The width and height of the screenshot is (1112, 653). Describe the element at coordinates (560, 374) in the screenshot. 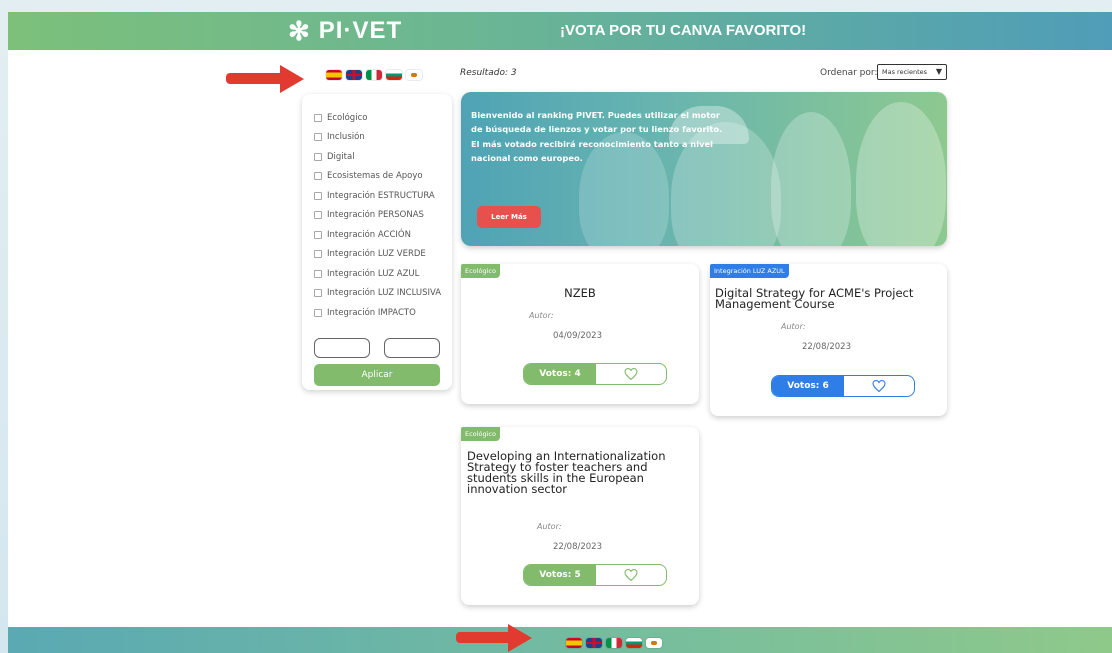

I see `vote-count: Votos: 4` at that location.